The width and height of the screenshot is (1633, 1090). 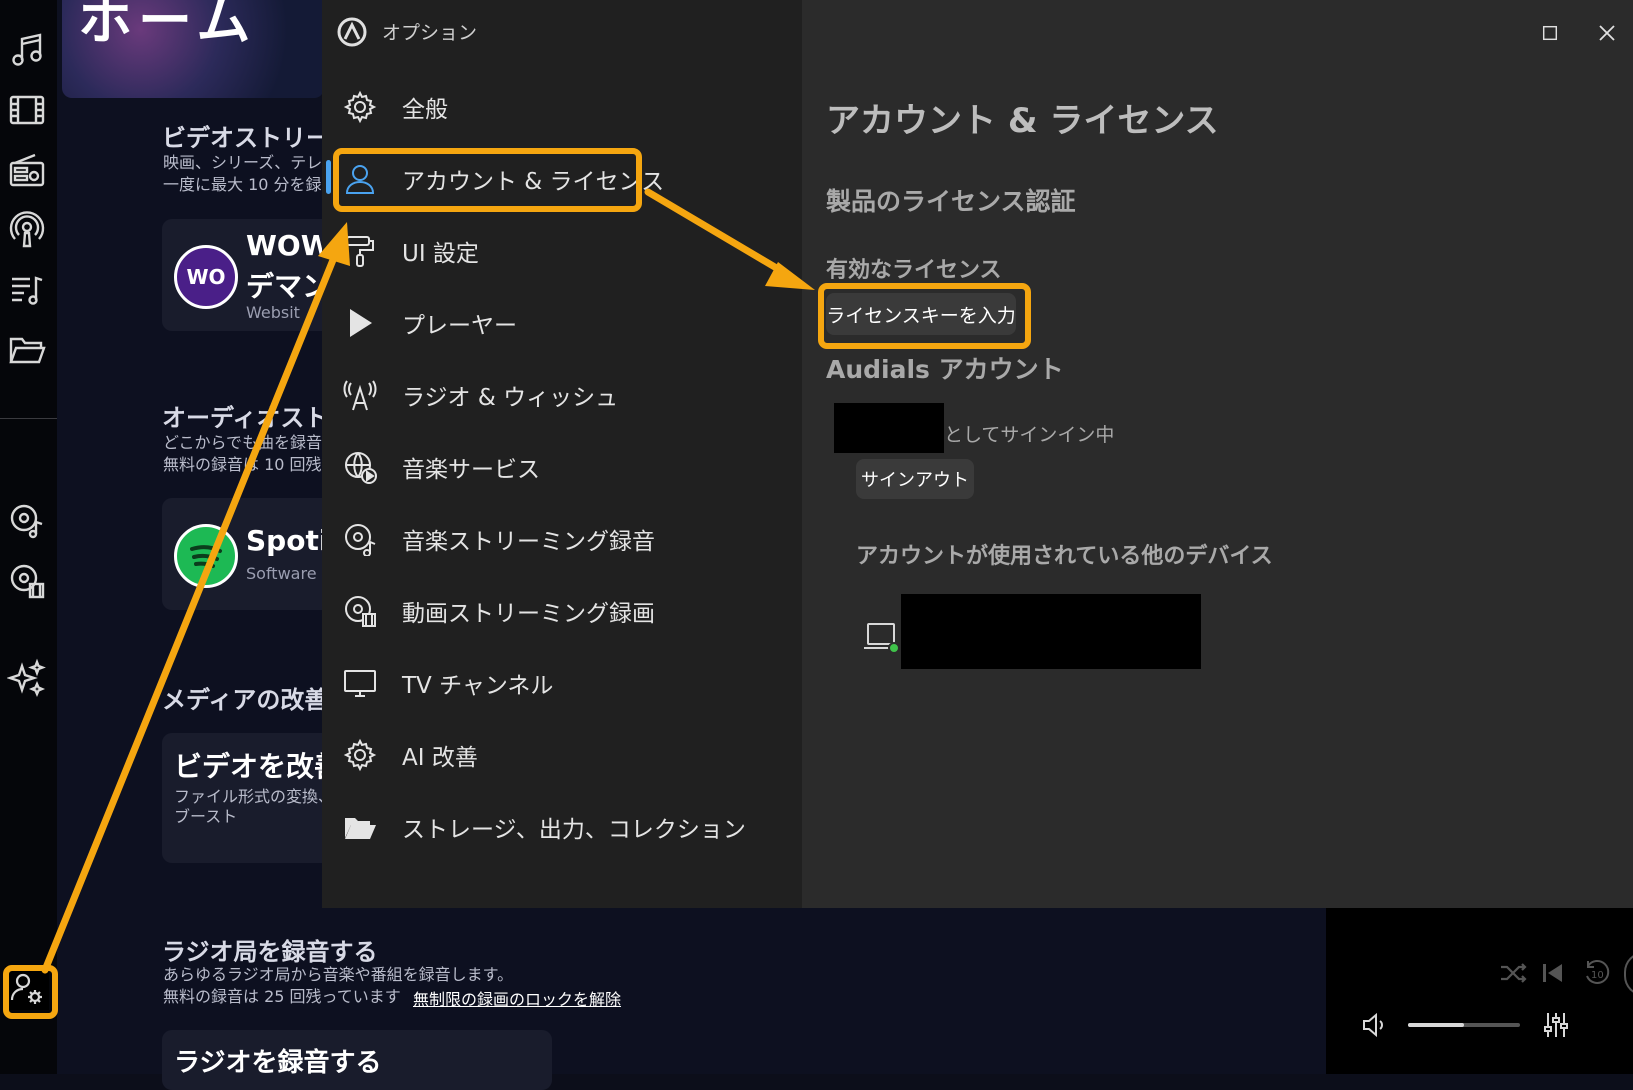 What do you see at coordinates (288, 286) in the screenshot?
I see `card-title-2: デマン` at bounding box center [288, 286].